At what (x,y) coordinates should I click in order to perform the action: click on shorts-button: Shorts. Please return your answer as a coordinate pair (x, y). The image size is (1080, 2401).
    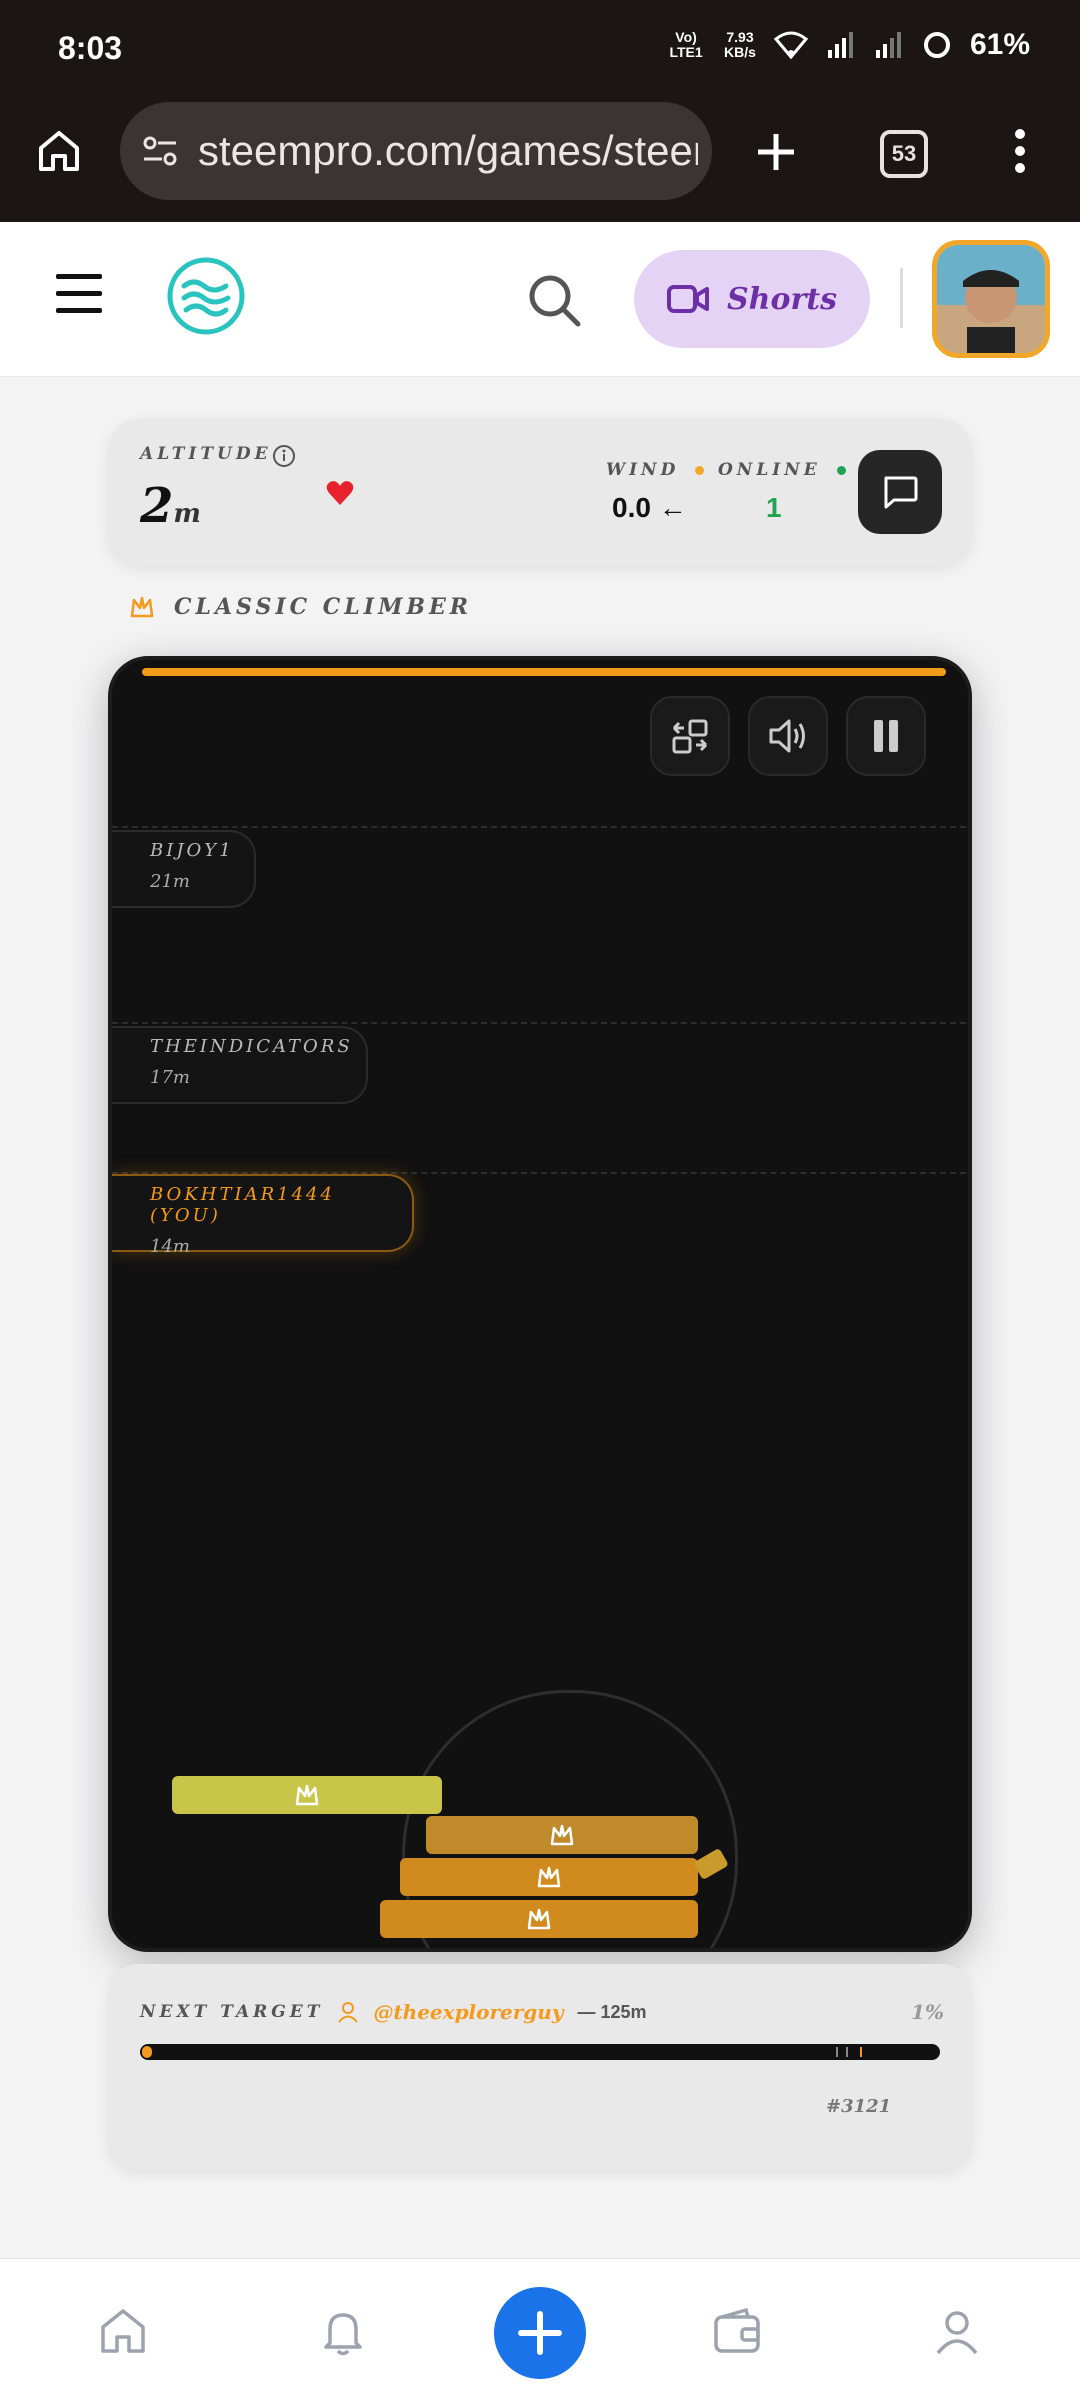
    Looking at the image, I should click on (752, 299).